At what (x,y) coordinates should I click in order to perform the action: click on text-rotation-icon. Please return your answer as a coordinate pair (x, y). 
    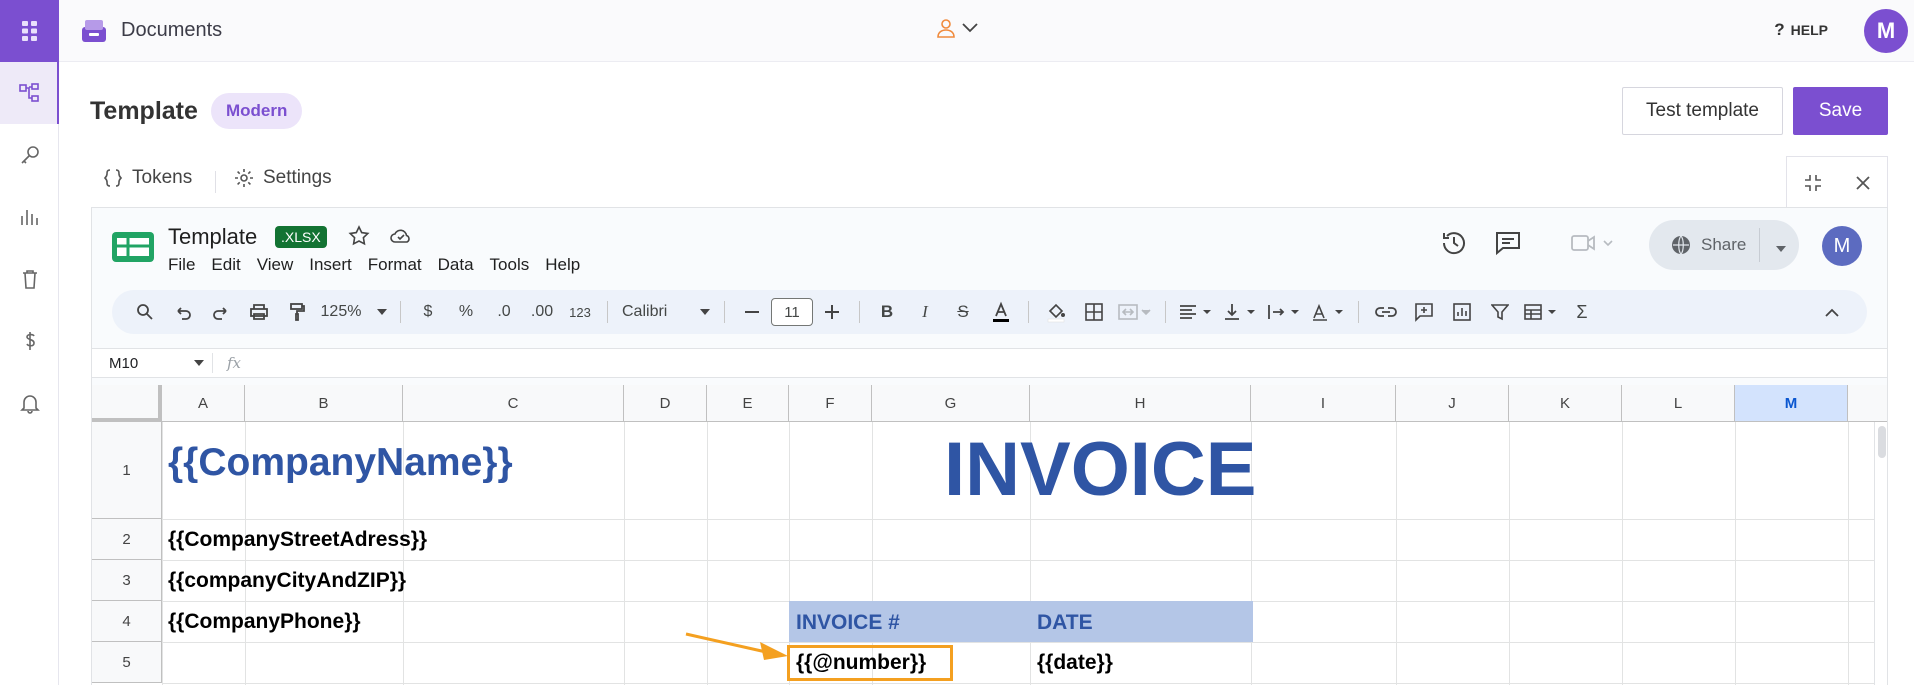
    Looking at the image, I should click on (1328, 312).